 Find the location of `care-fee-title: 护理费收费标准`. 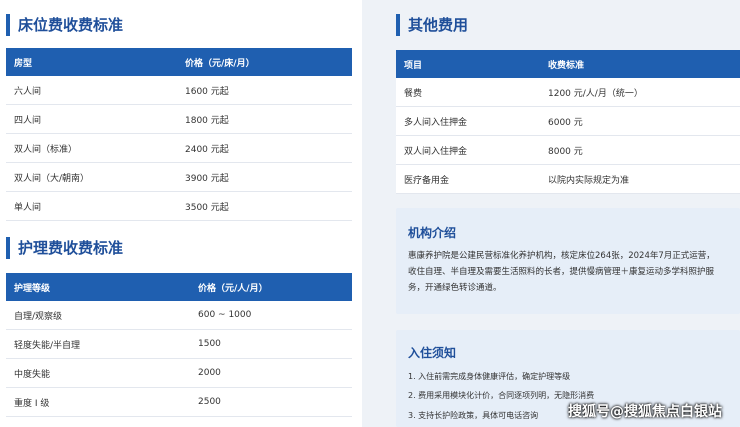

care-fee-title: 护理费收费标准 is located at coordinates (64, 248).